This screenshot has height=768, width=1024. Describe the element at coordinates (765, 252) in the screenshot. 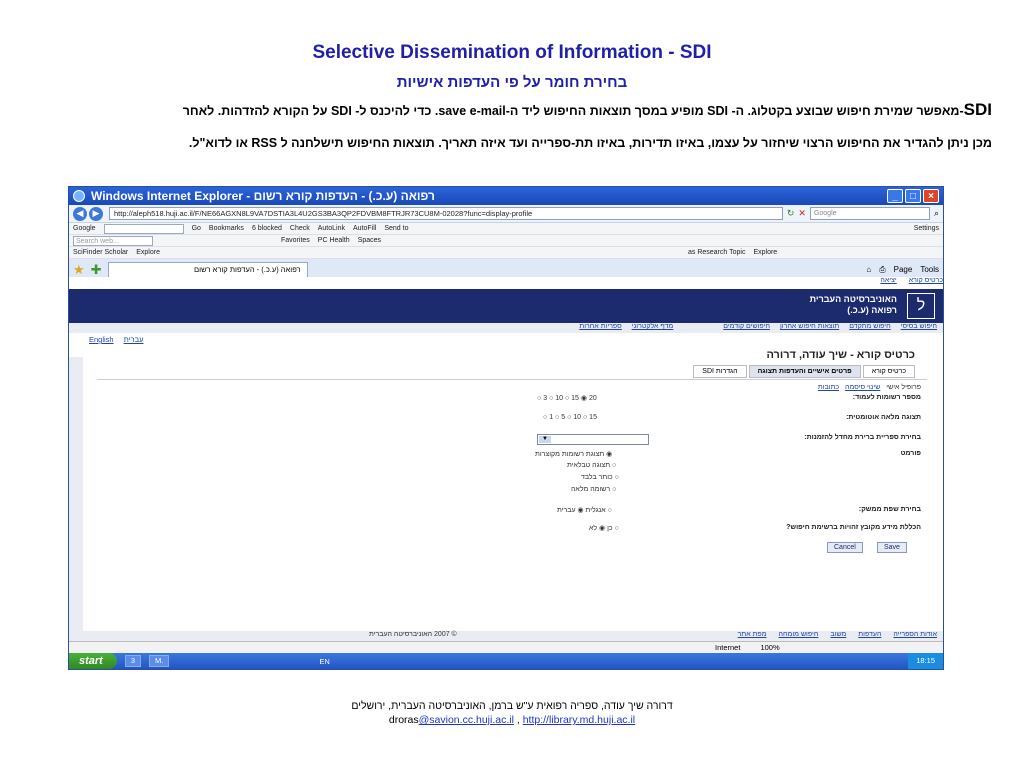

I see `toolbar-explore-button: Explore` at that location.